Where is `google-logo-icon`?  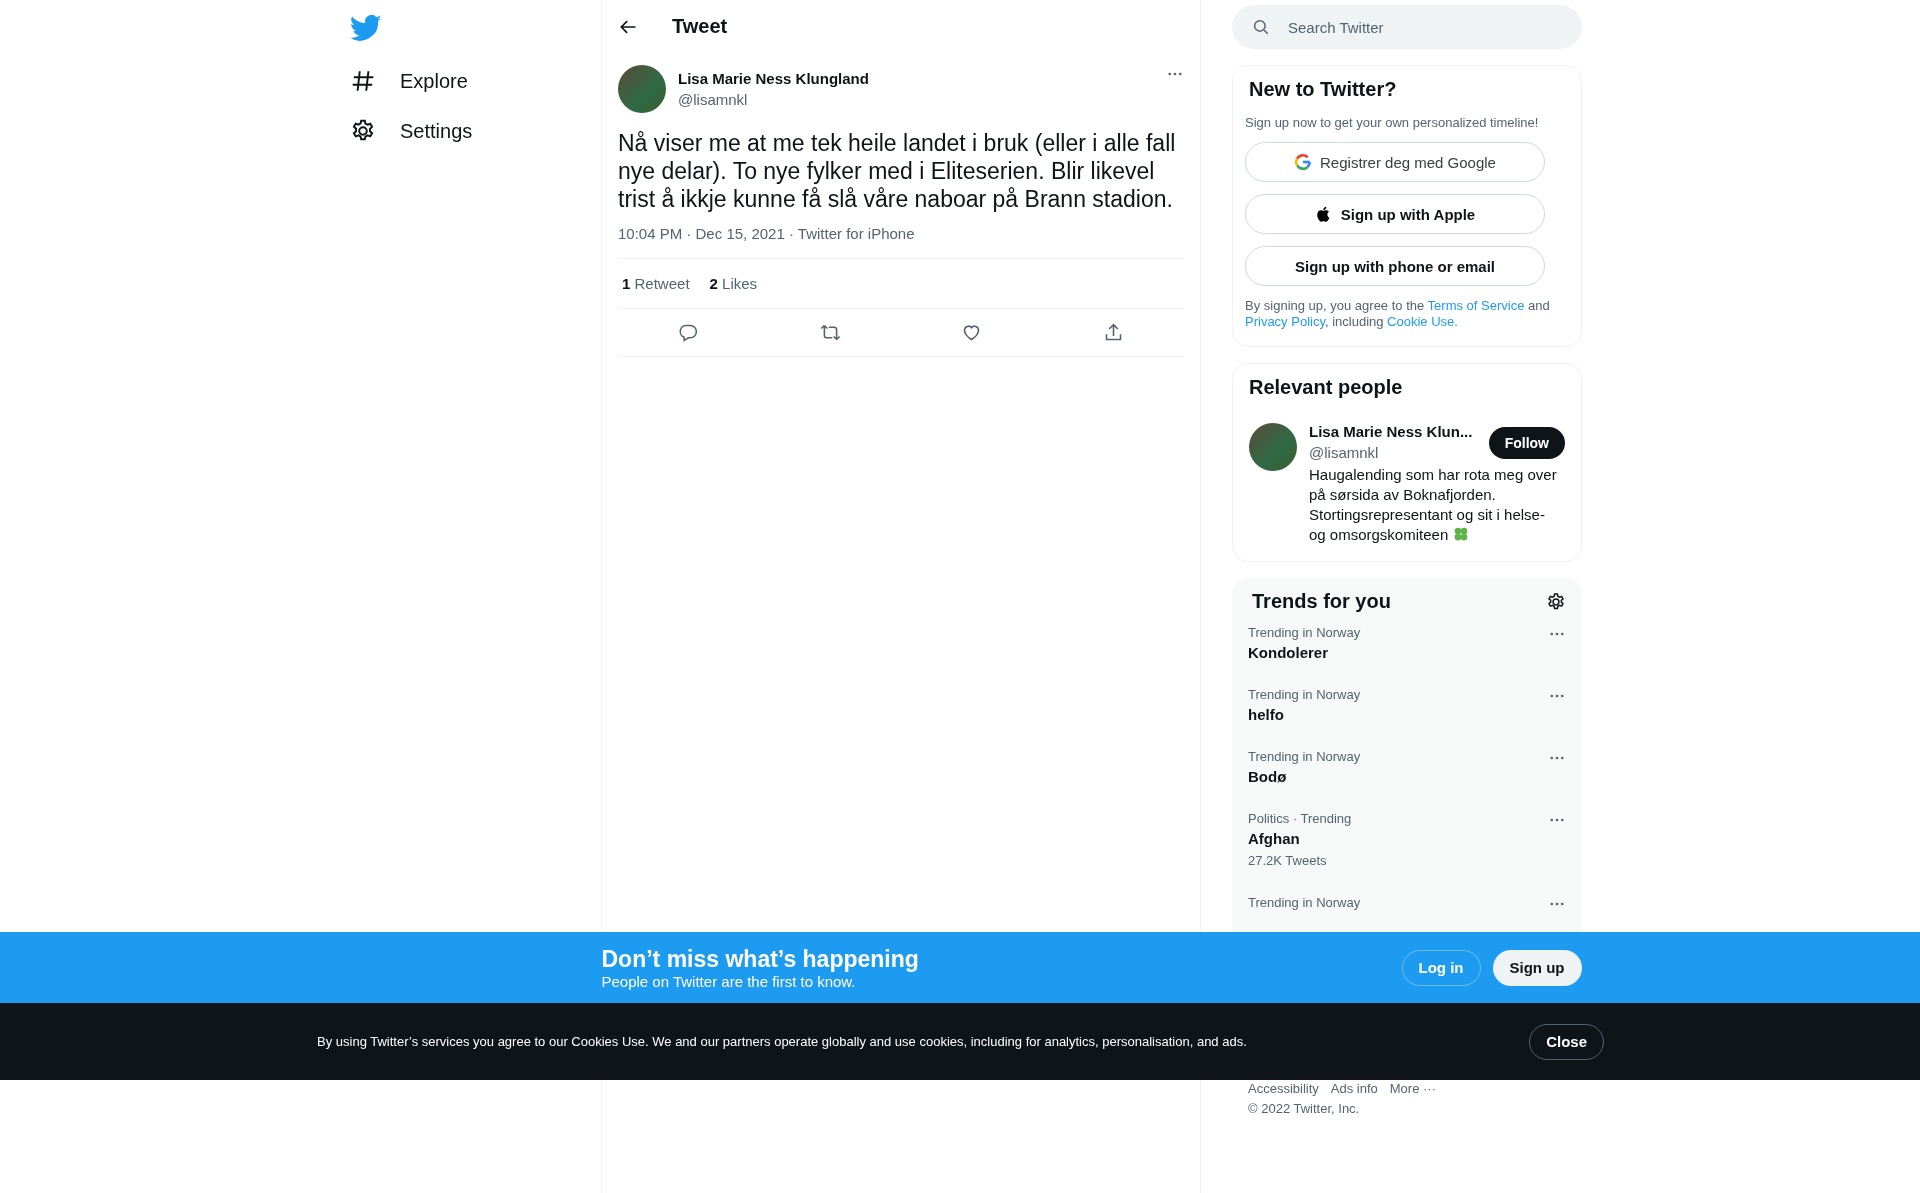 google-logo-icon is located at coordinates (1303, 162).